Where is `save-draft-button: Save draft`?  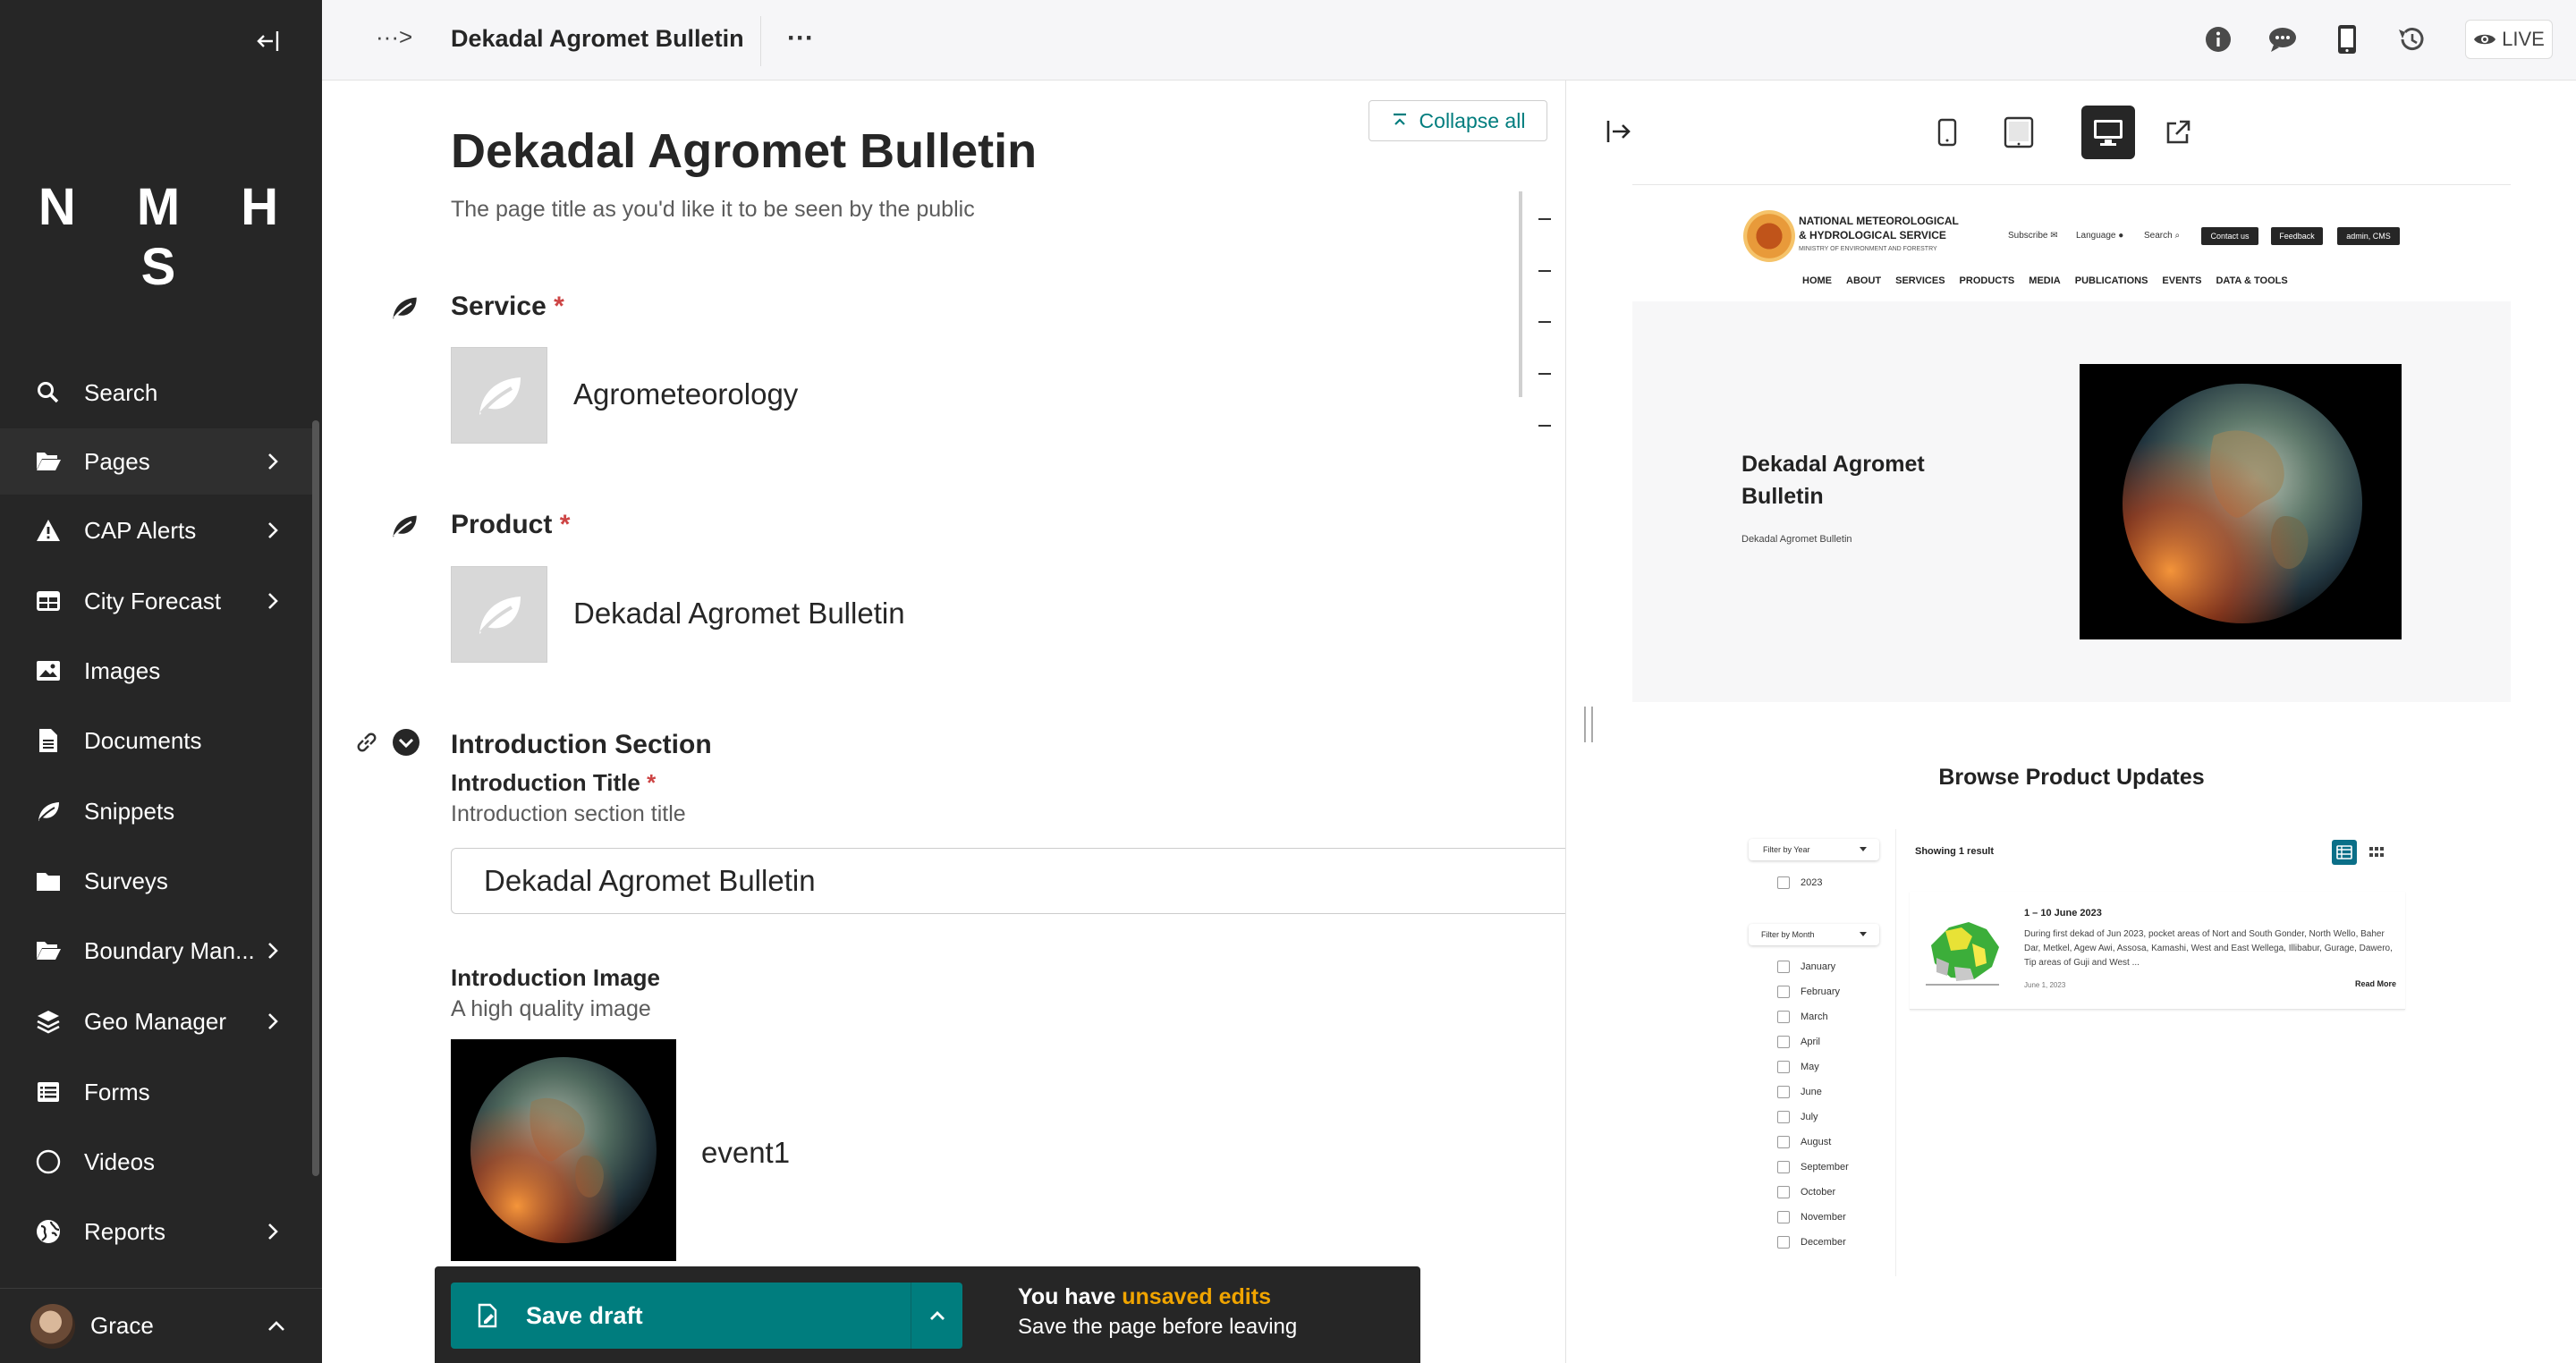 save-draft-button: Save draft is located at coordinates (706, 1316).